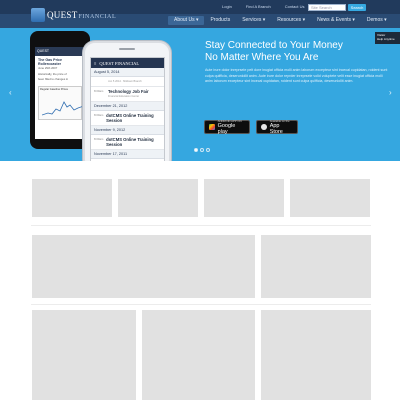 The image size is (400, 400). Describe the element at coordinates (186, 20) in the screenshot. I see `nav-item-about-us: About Us ▾` at that location.